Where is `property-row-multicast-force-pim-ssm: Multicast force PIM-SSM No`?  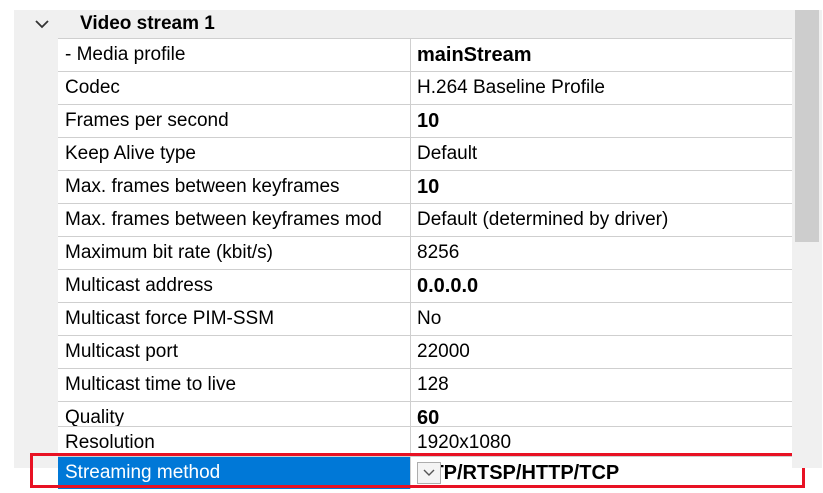
property-row-multicast-force-pim-ssm: Multicast force PIM-SSM No is located at coordinates (425, 318).